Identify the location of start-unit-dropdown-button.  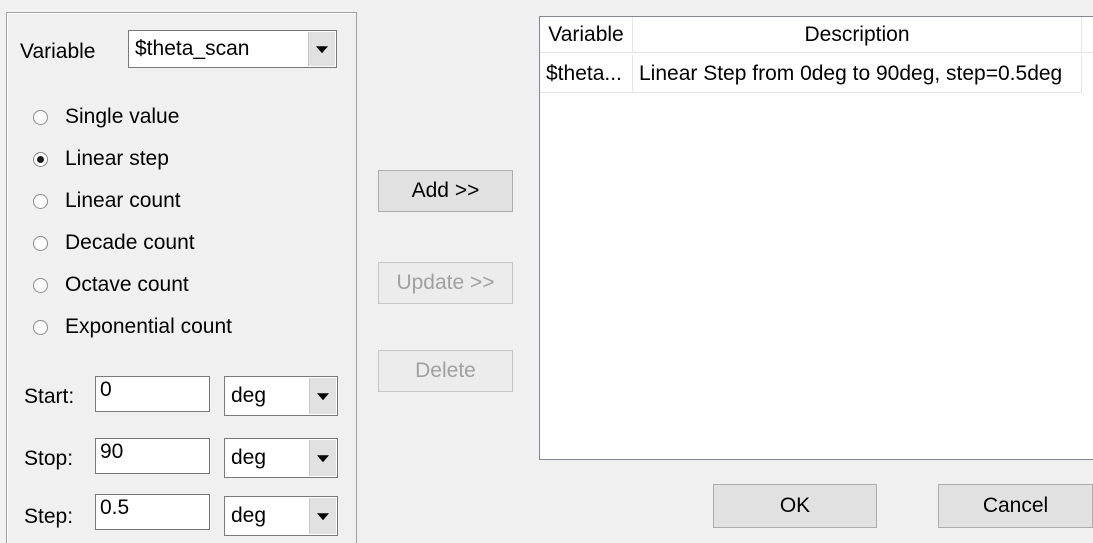
(322, 396).